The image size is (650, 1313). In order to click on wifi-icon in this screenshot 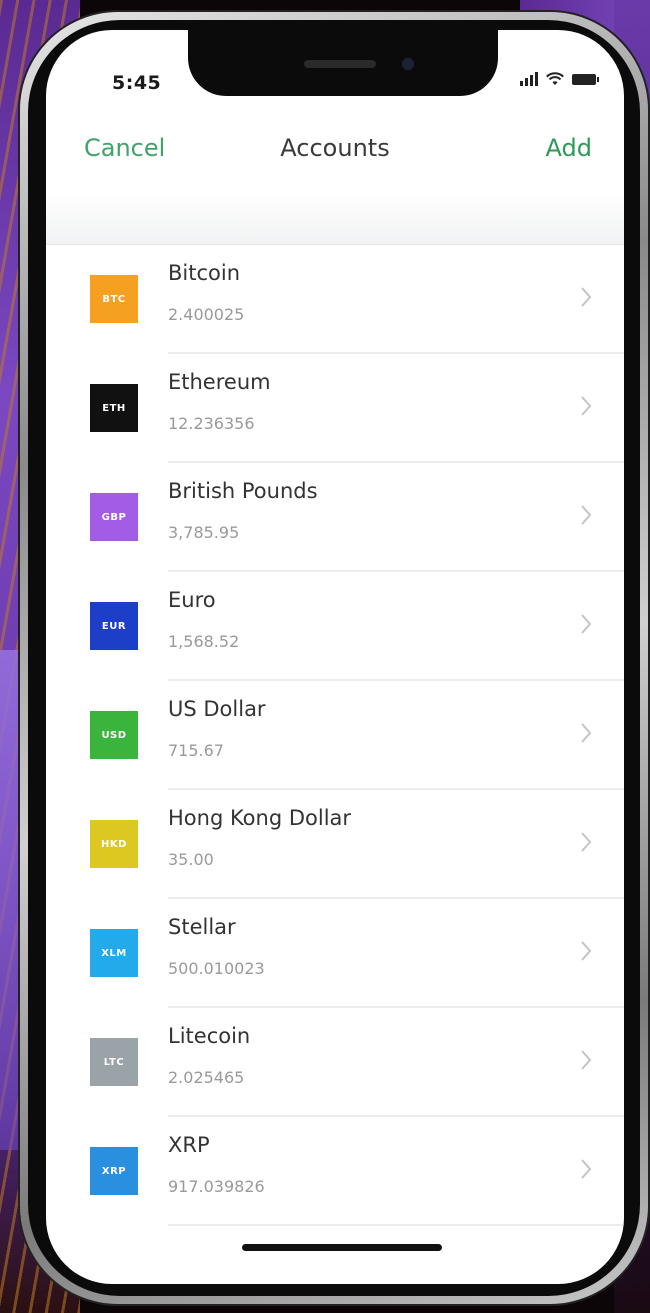, I will do `click(555, 78)`.